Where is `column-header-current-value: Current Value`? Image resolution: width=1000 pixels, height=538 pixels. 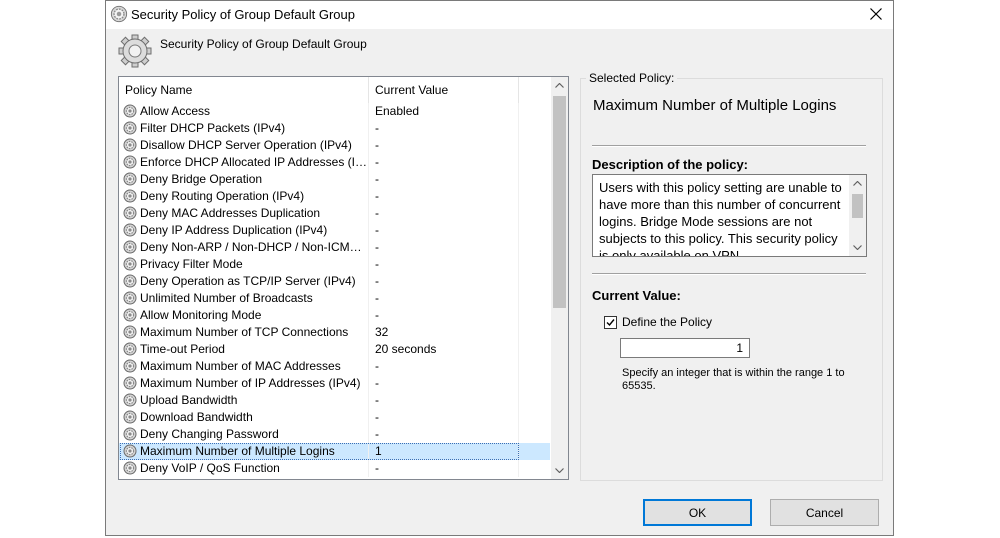
column-header-current-value: Current Value is located at coordinates (444, 90).